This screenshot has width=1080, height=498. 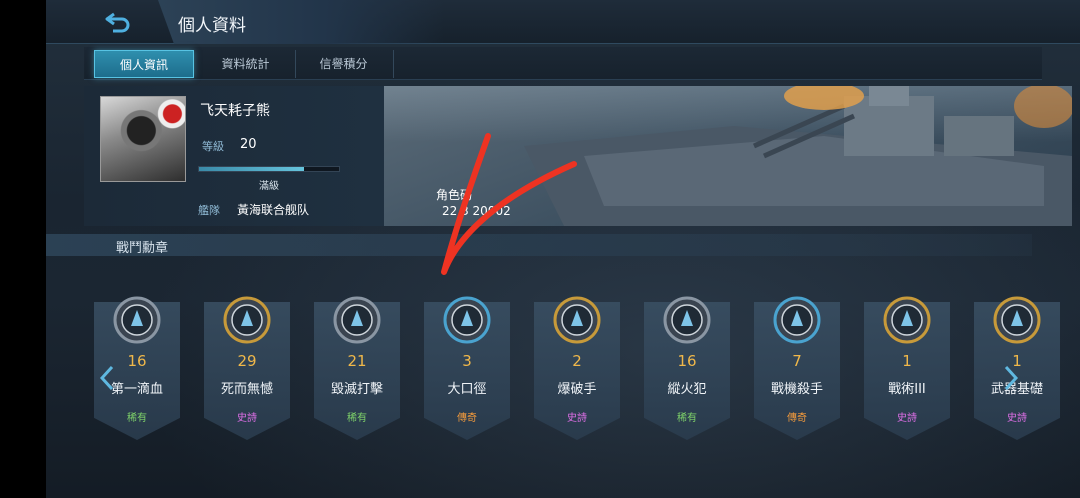 I want to click on medal-count: 1, so click(x=907, y=361).